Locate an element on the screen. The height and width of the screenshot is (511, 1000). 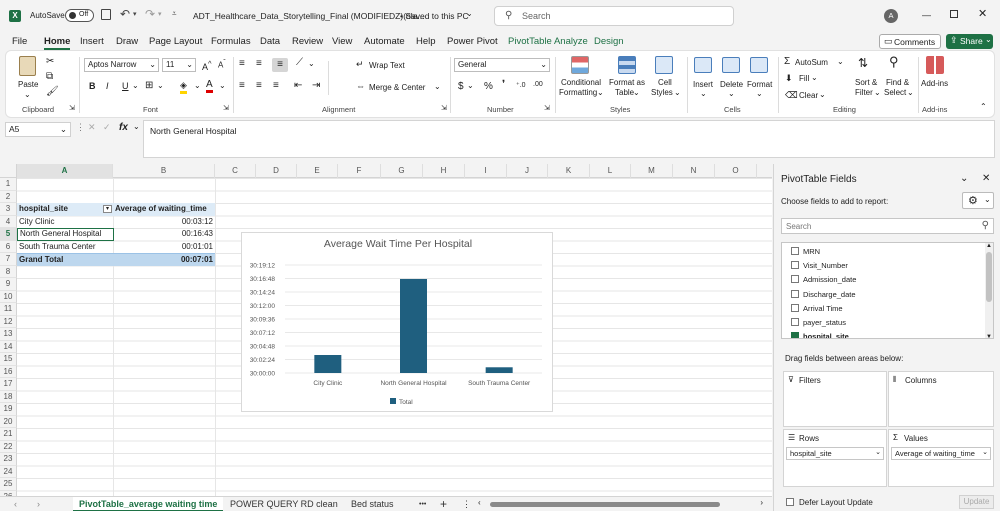
row-header: 13 is located at coordinates (8, 334).